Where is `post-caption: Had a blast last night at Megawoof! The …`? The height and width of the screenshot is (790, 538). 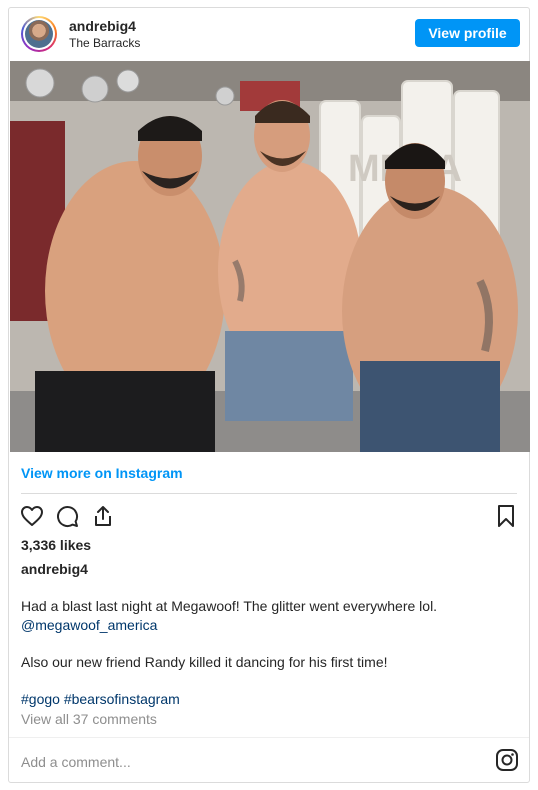 post-caption: Had a blast last night at Megawoof! The … is located at coordinates (266, 653).